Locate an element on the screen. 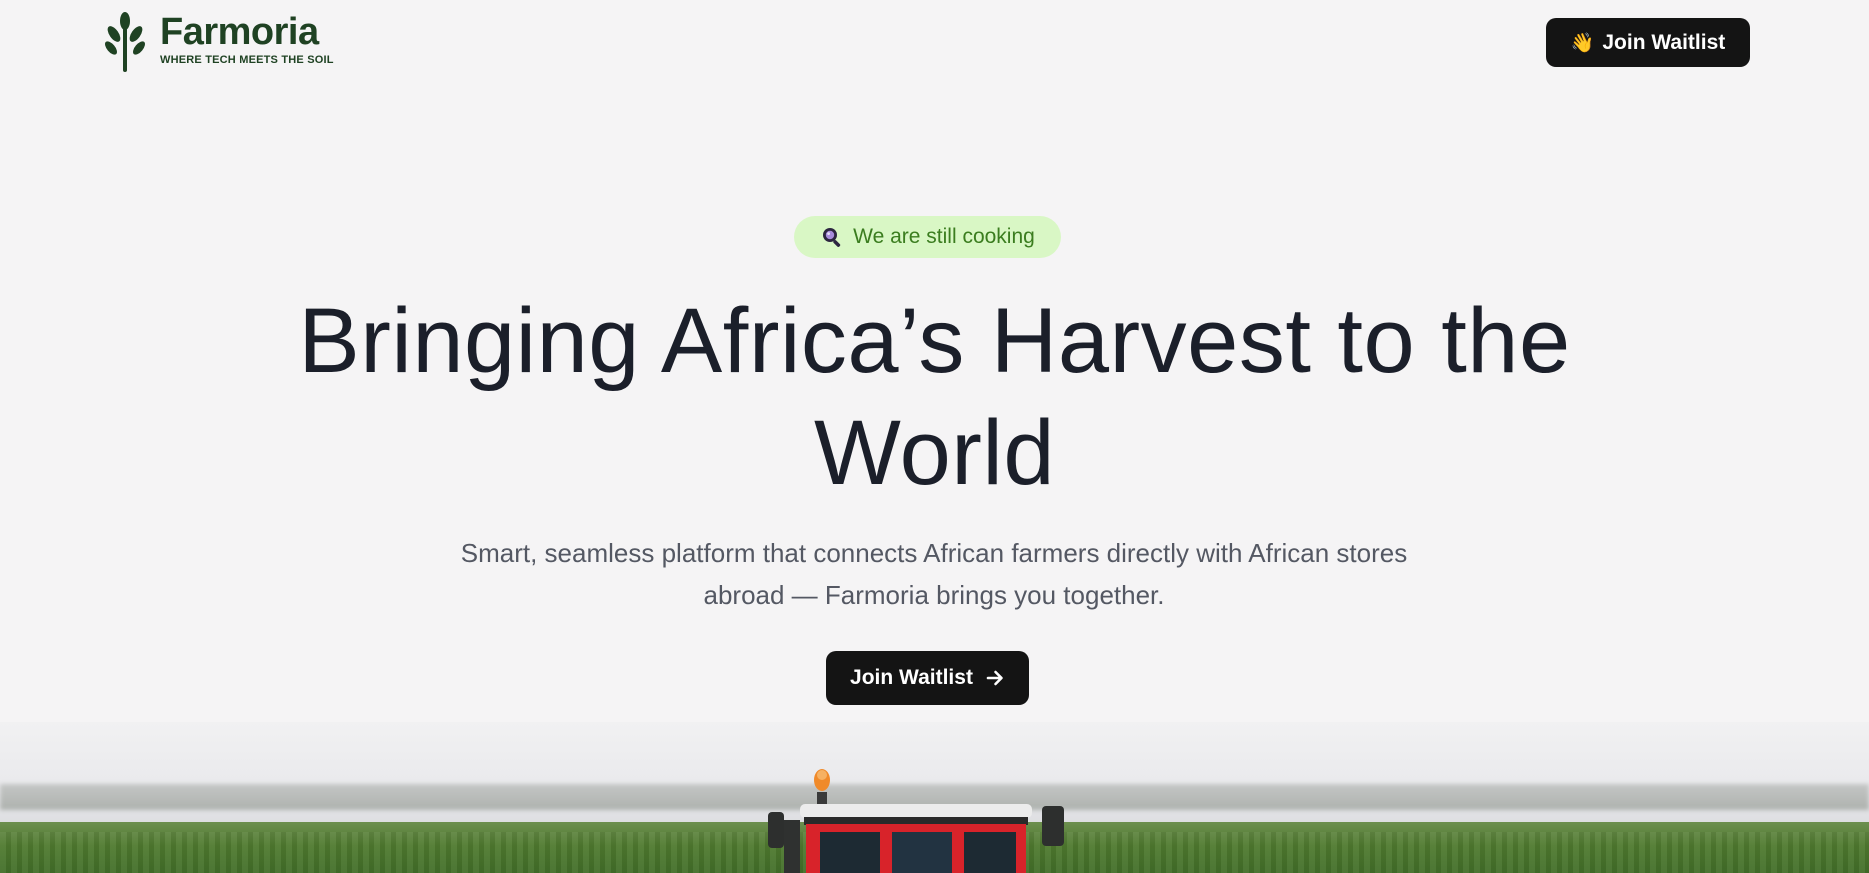  header-join-waitlist-button: 👋 Join Waitlist is located at coordinates (1648, 42).